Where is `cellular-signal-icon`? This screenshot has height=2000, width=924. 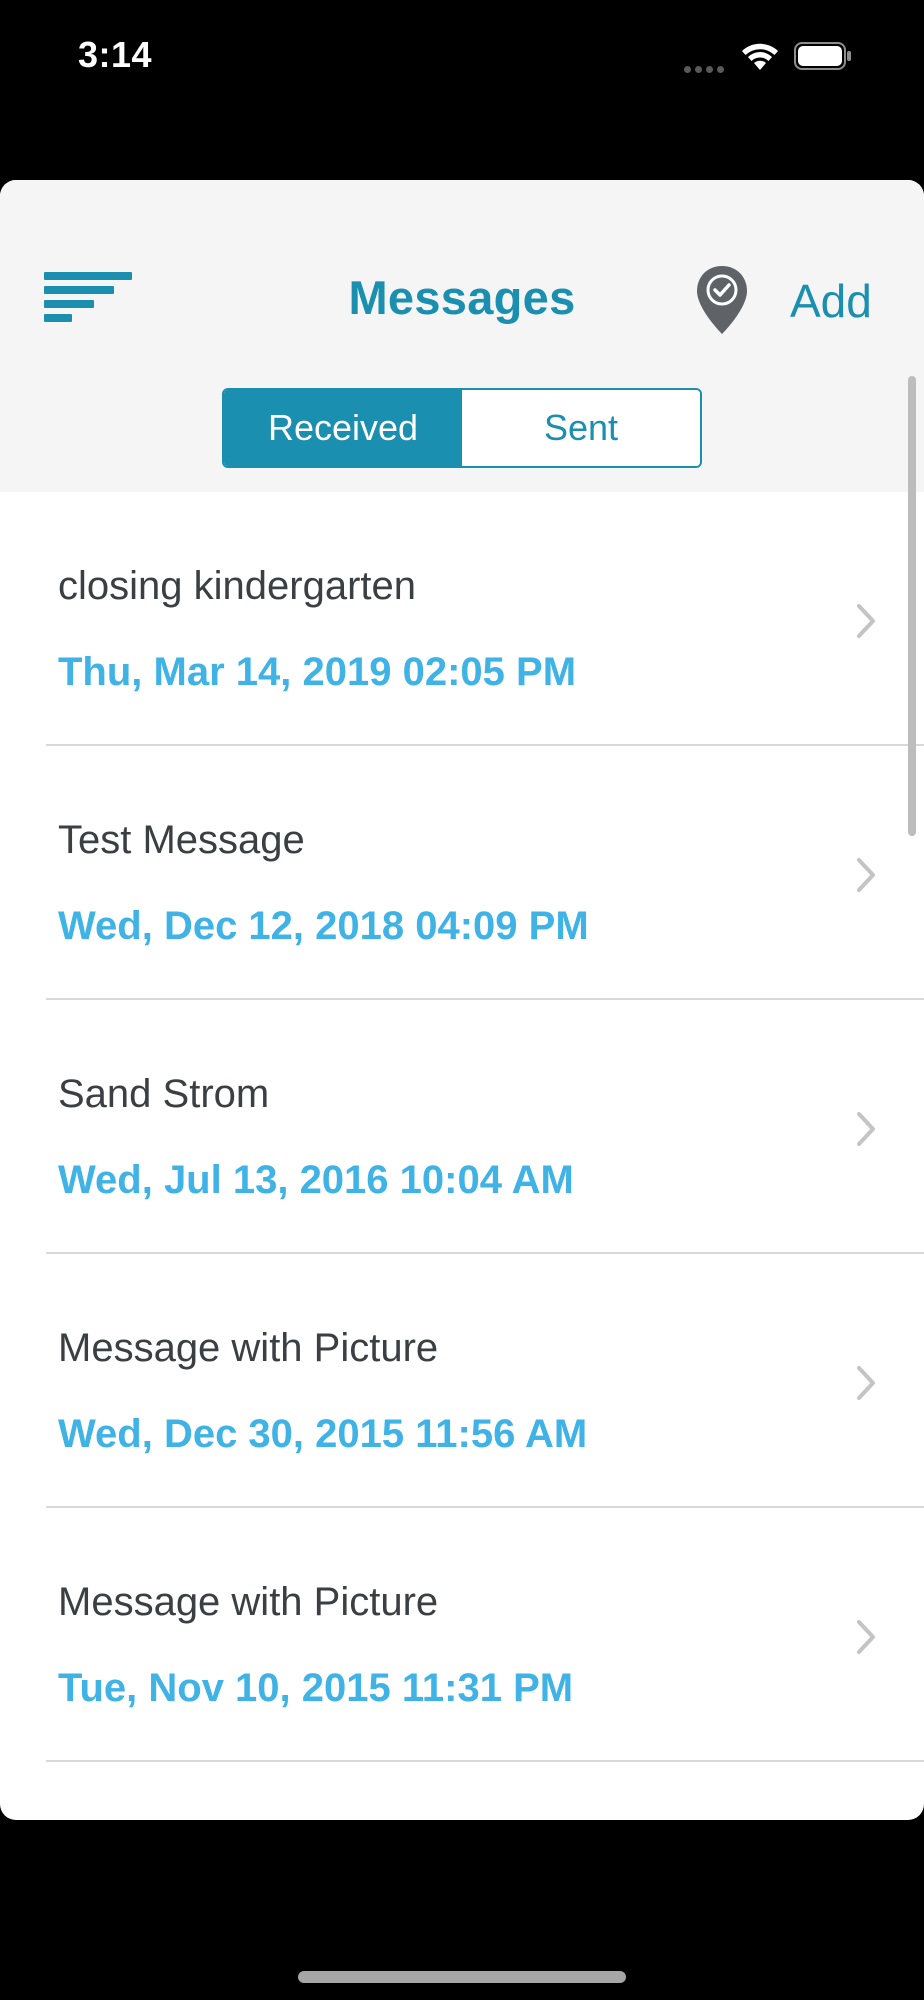
cellular-signal-icon is located at coordinates (706, 66).